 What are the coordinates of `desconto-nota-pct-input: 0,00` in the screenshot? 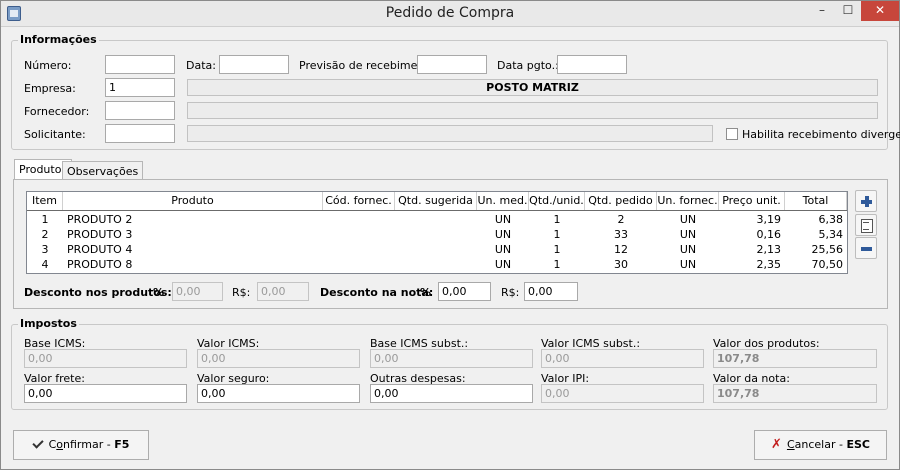 It's located at (464, 291).